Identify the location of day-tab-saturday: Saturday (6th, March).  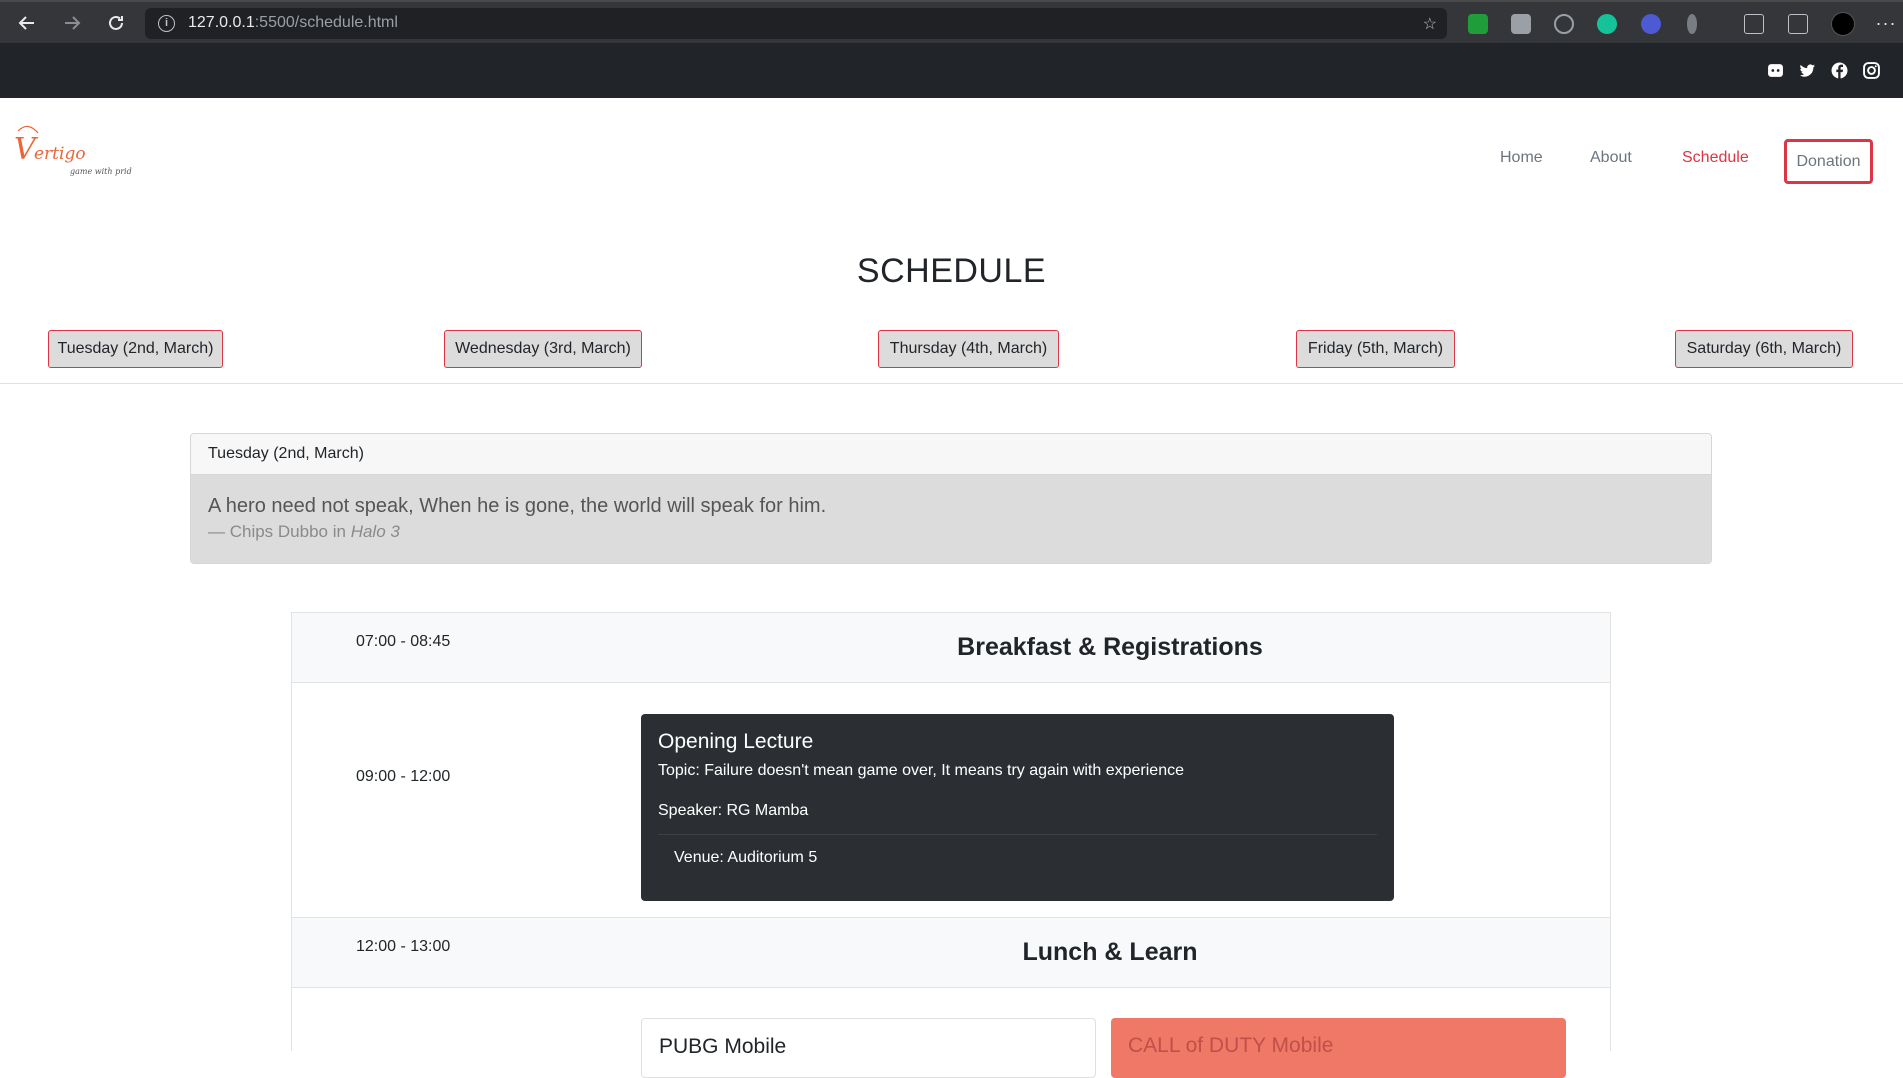
(1764, 349).